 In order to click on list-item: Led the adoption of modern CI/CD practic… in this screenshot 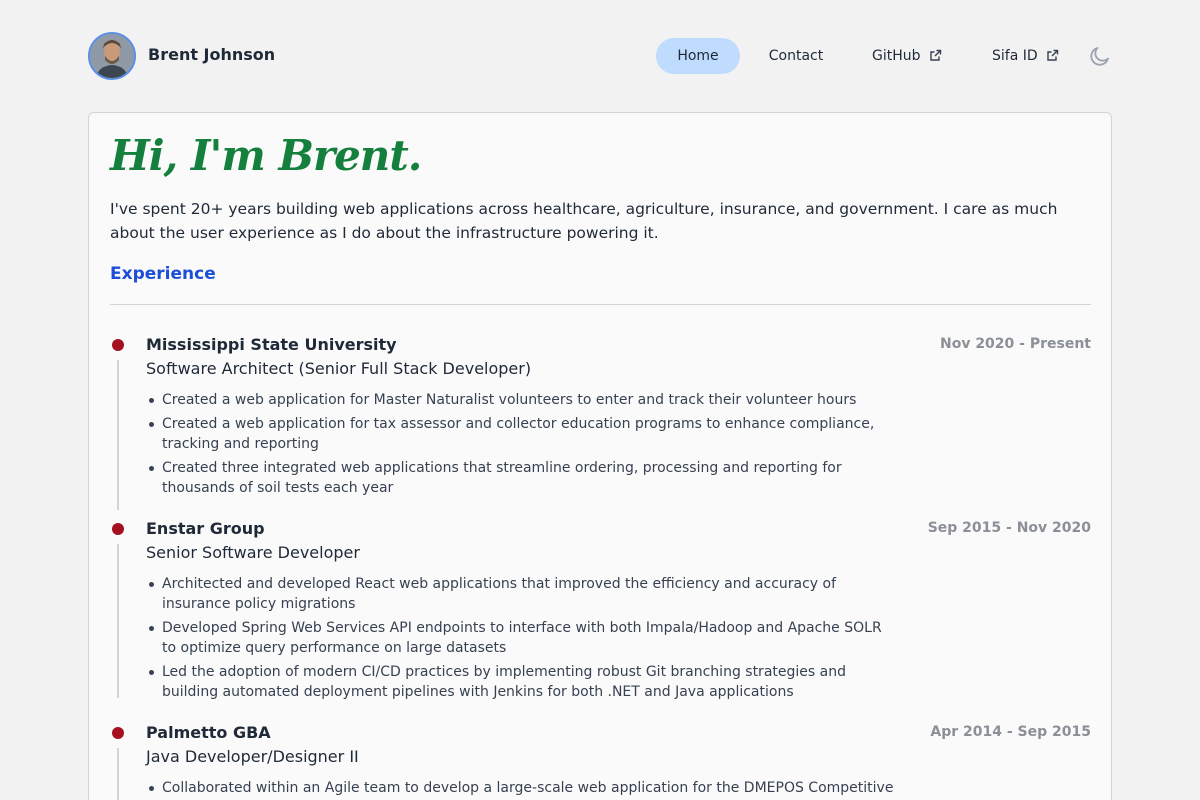, I will do `click(523, 682)`.